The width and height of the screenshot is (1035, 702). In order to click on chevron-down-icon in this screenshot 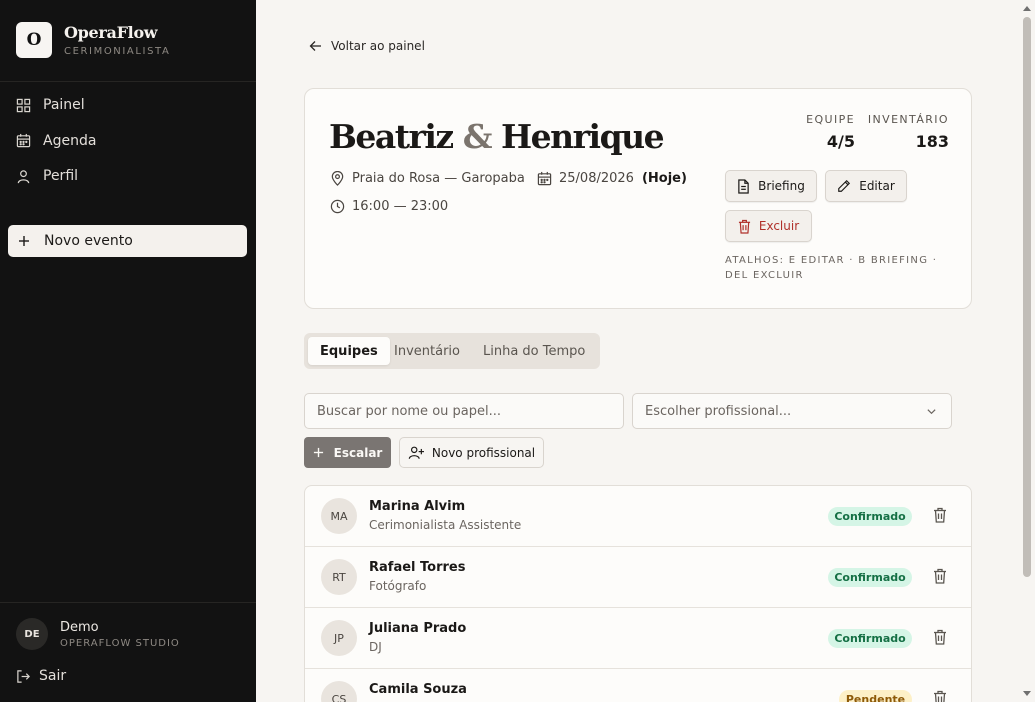, I will do `click(931, 412)`.